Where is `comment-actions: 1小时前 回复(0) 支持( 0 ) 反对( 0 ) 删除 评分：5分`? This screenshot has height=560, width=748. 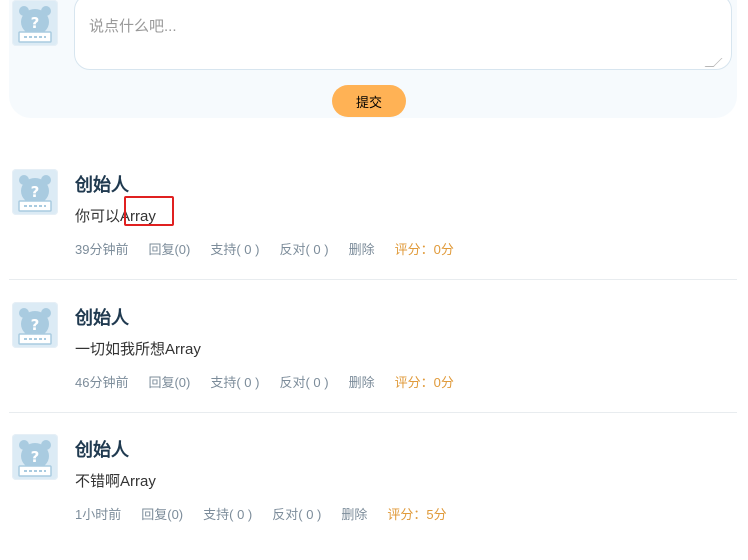 comment-actions: 1小时前 回复(0) 支持( 0 ) 反对( 0 ) 删除 评分：5分 is located at coordinates (261, 513).